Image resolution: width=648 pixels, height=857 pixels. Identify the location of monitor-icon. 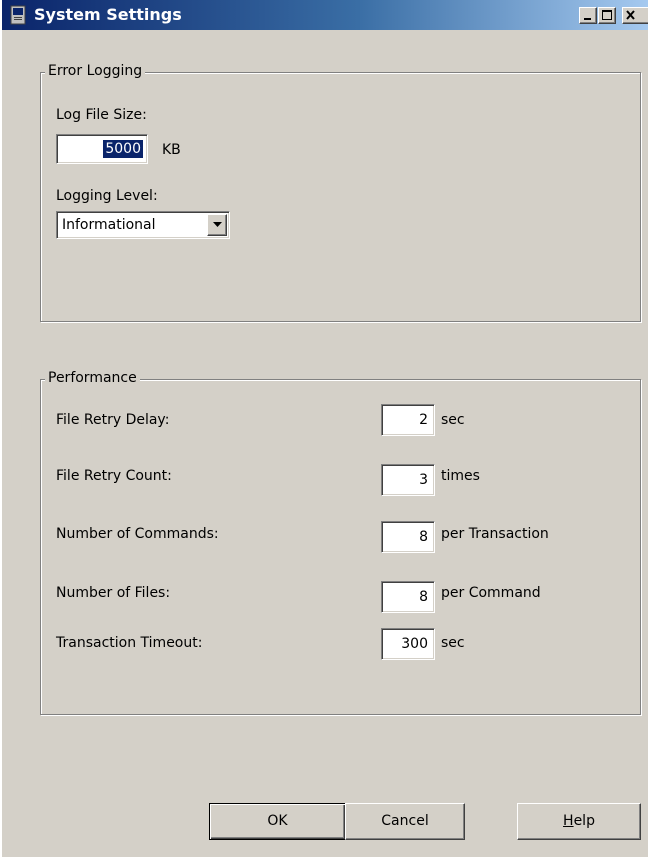
(18, 15).